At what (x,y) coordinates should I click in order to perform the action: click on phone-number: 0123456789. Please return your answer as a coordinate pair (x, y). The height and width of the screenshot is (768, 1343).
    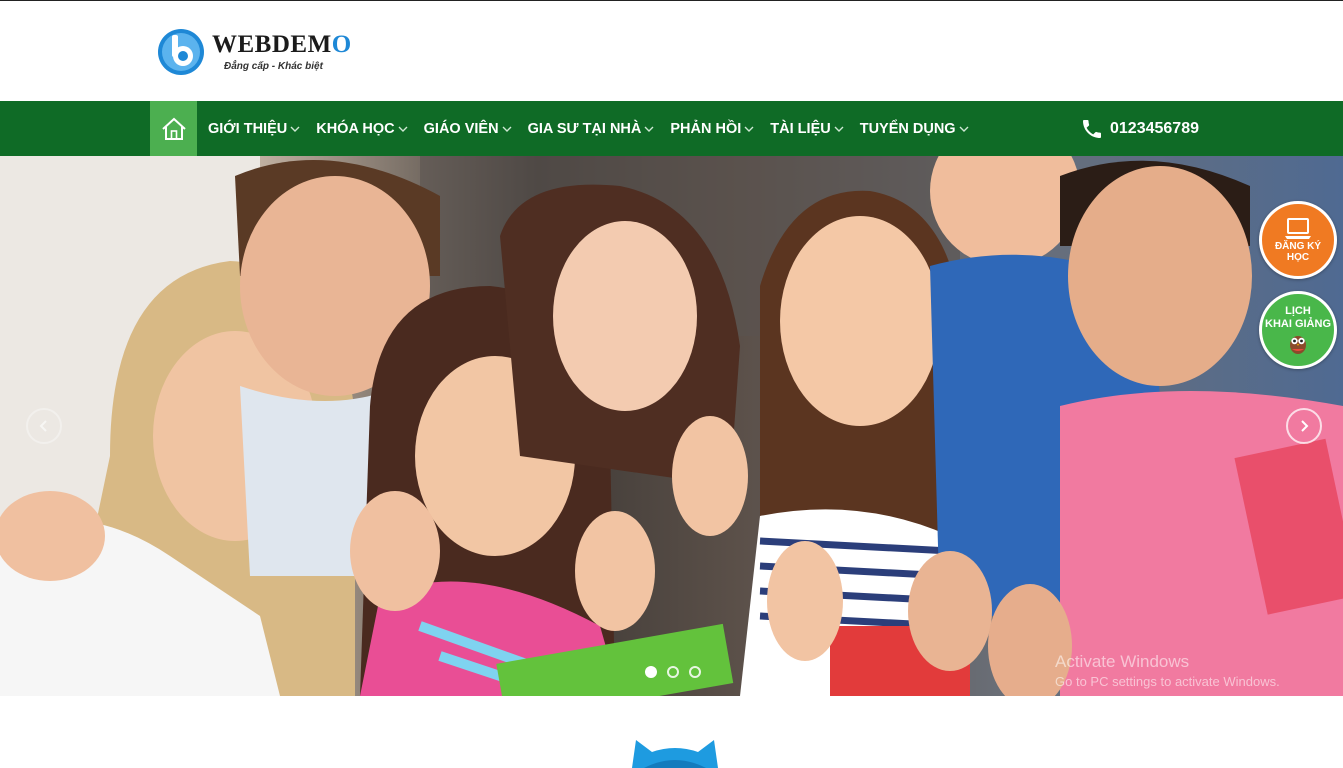
    Looking at the image, I should click on (1154, 128).